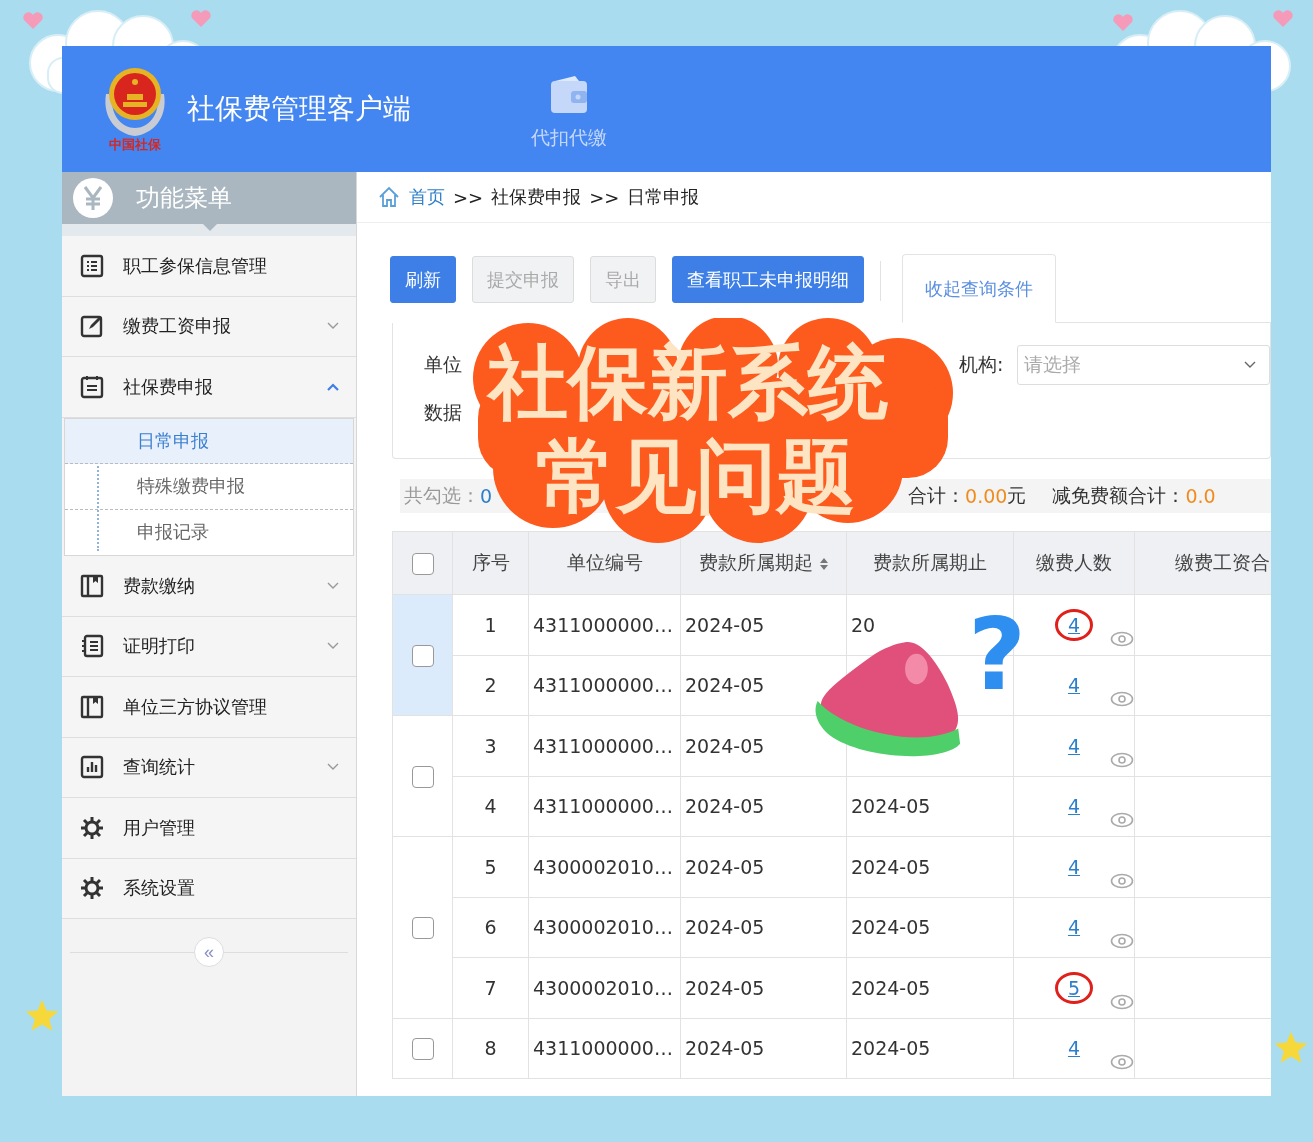 The height and width of the screenshot is (1142, 1313). I want to click on filter-label: 数据, so click(443, 412).